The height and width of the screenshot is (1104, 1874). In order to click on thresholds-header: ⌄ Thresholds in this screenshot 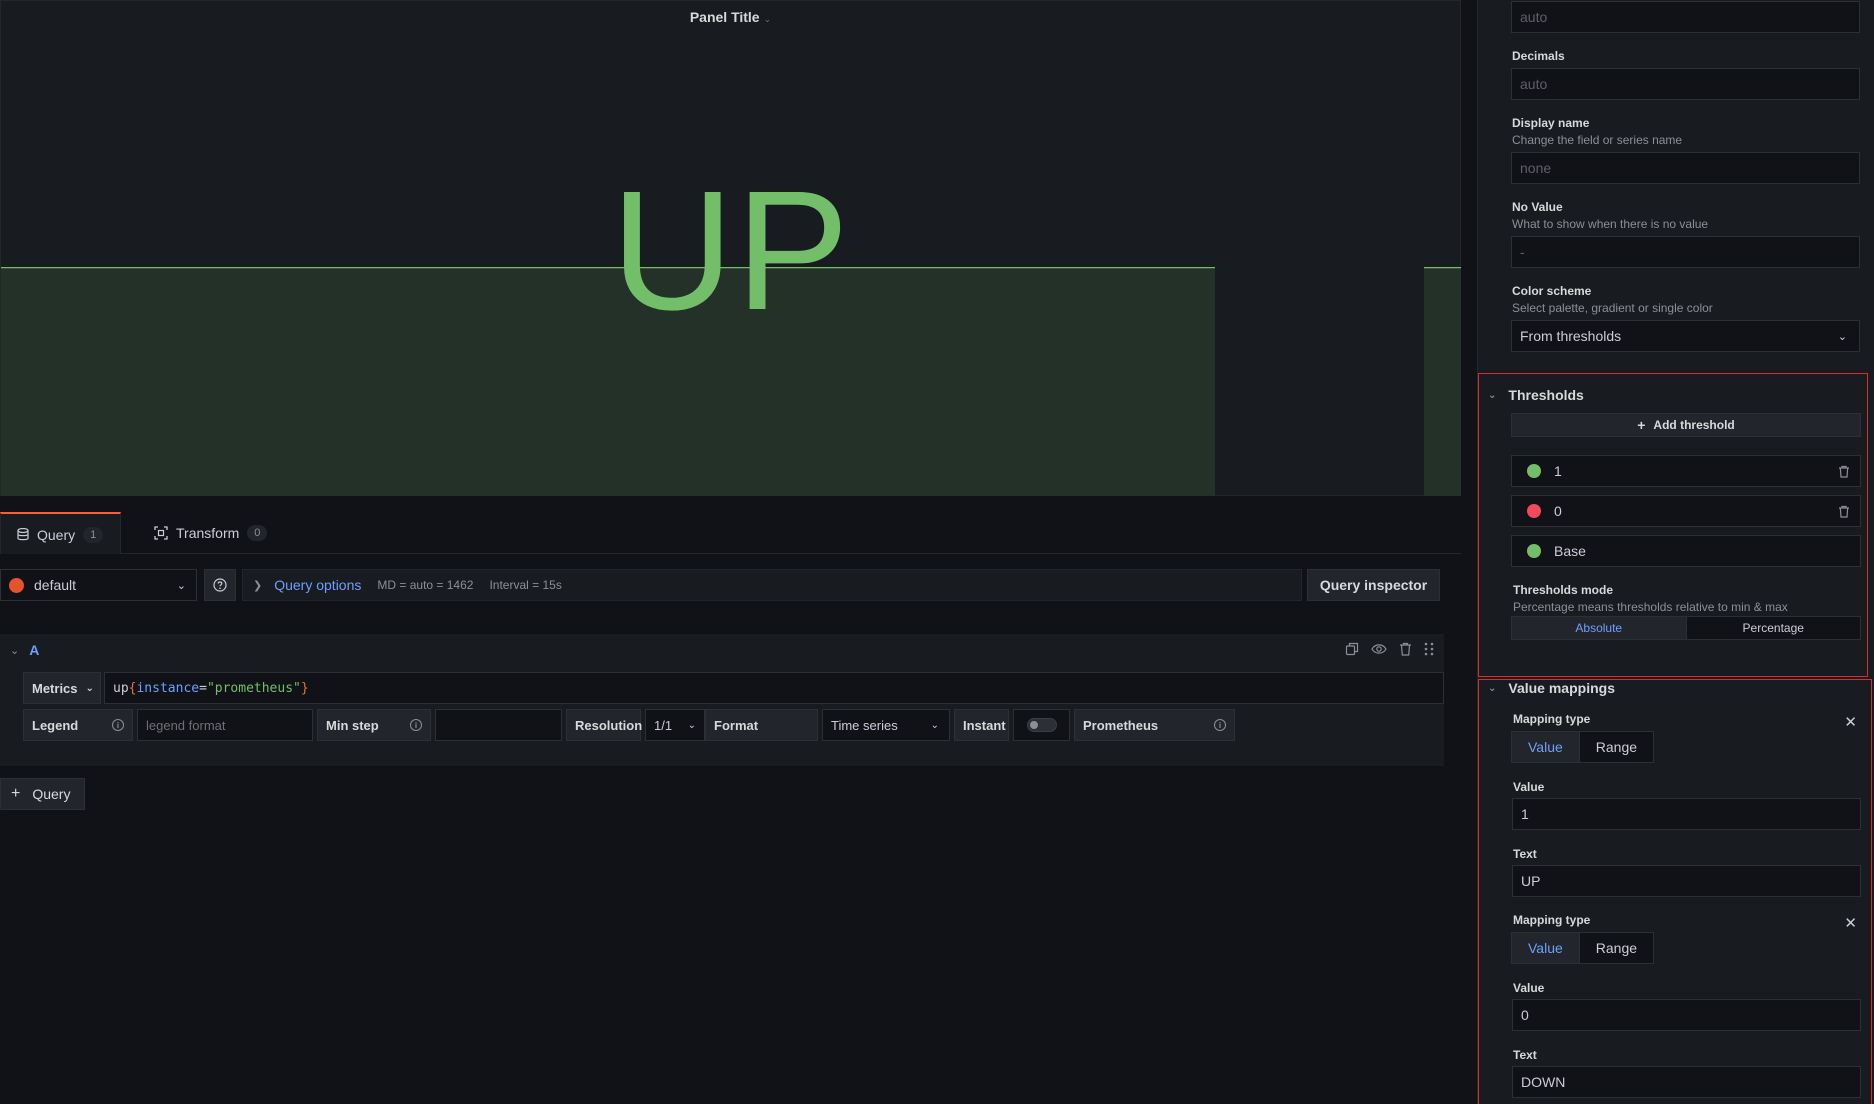, I will do `click(1536, 395)`.